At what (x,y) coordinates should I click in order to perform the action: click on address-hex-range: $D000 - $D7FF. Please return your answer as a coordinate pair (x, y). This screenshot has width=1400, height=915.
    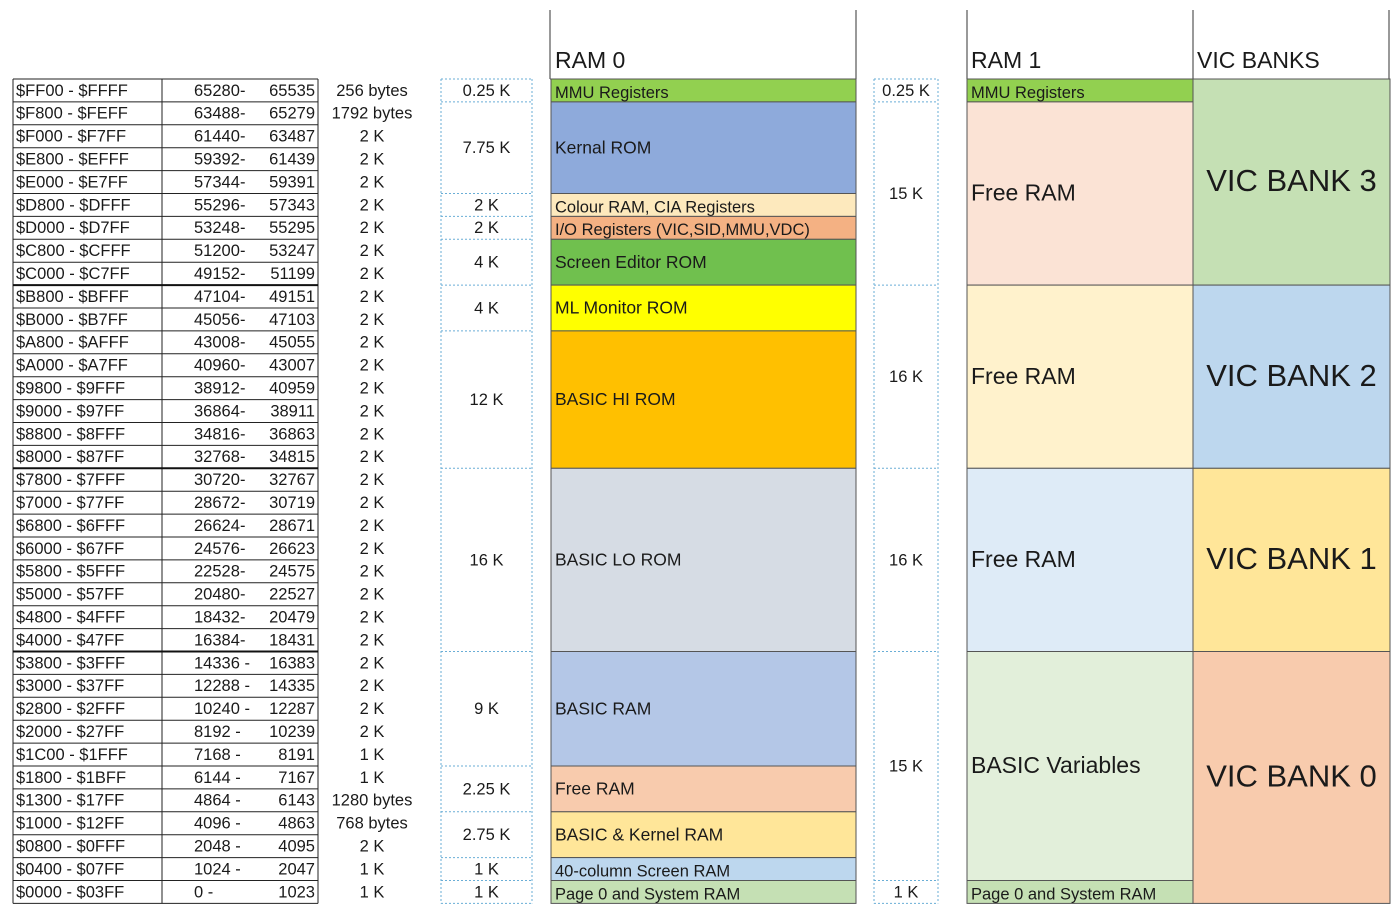
    Looking at the image, I should click on (73, 228).